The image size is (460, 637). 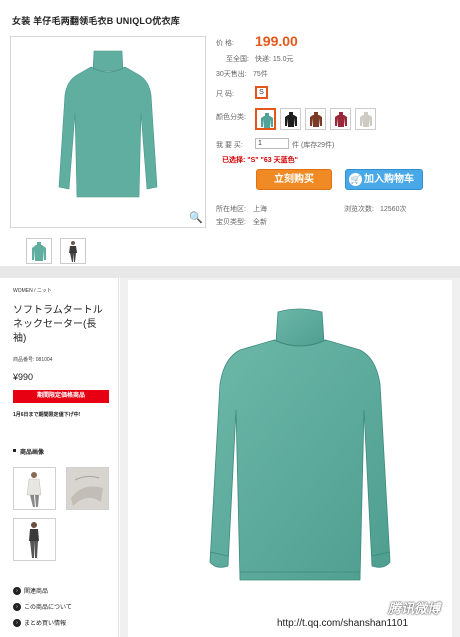 I want to click on sold-label: 30天售出:, so click(x=231, y=74).